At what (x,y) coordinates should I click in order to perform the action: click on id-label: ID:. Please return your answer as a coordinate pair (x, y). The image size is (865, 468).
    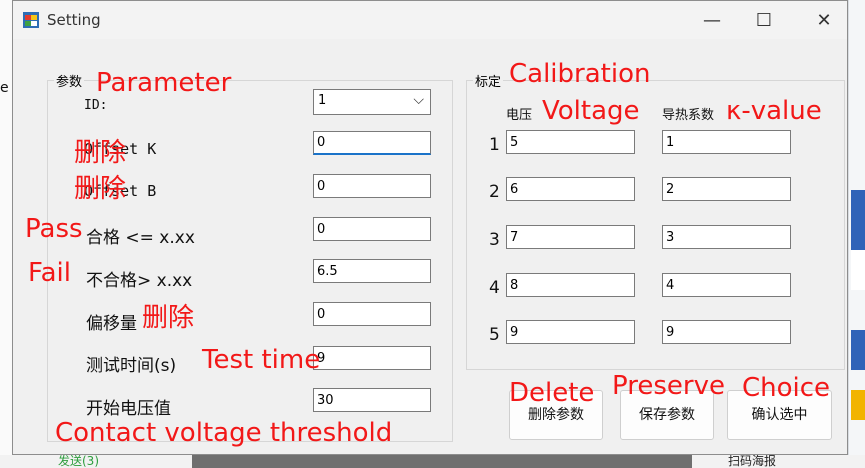
    Looking at the image, I should click on (96, 105).